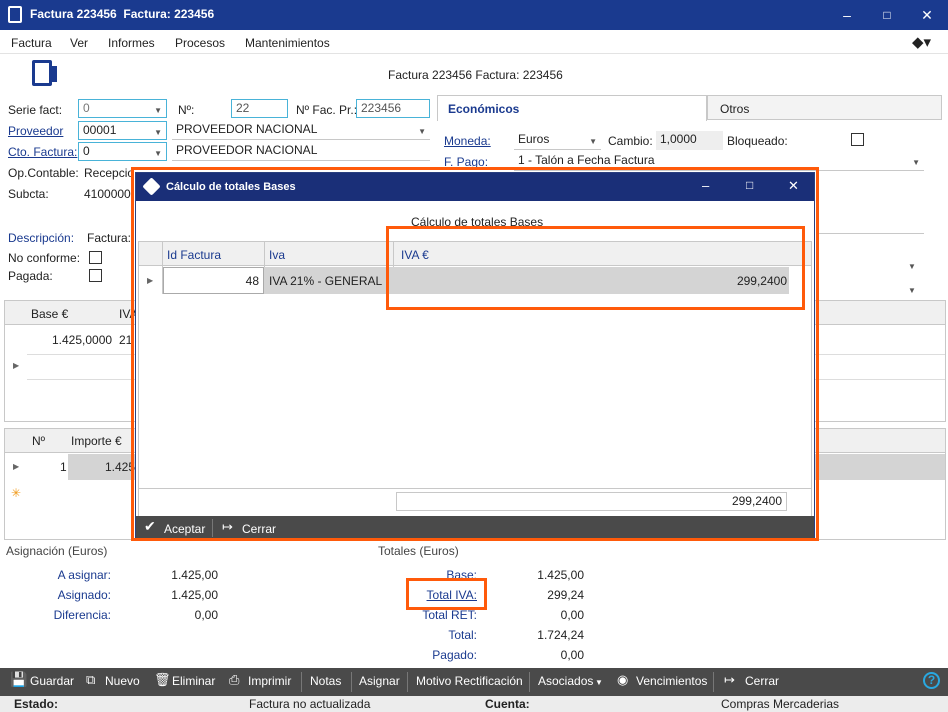  What do you see at coordinates (870, 233) in the screenshot?
I see `economicos-divider` at bounding box center [870, 233].